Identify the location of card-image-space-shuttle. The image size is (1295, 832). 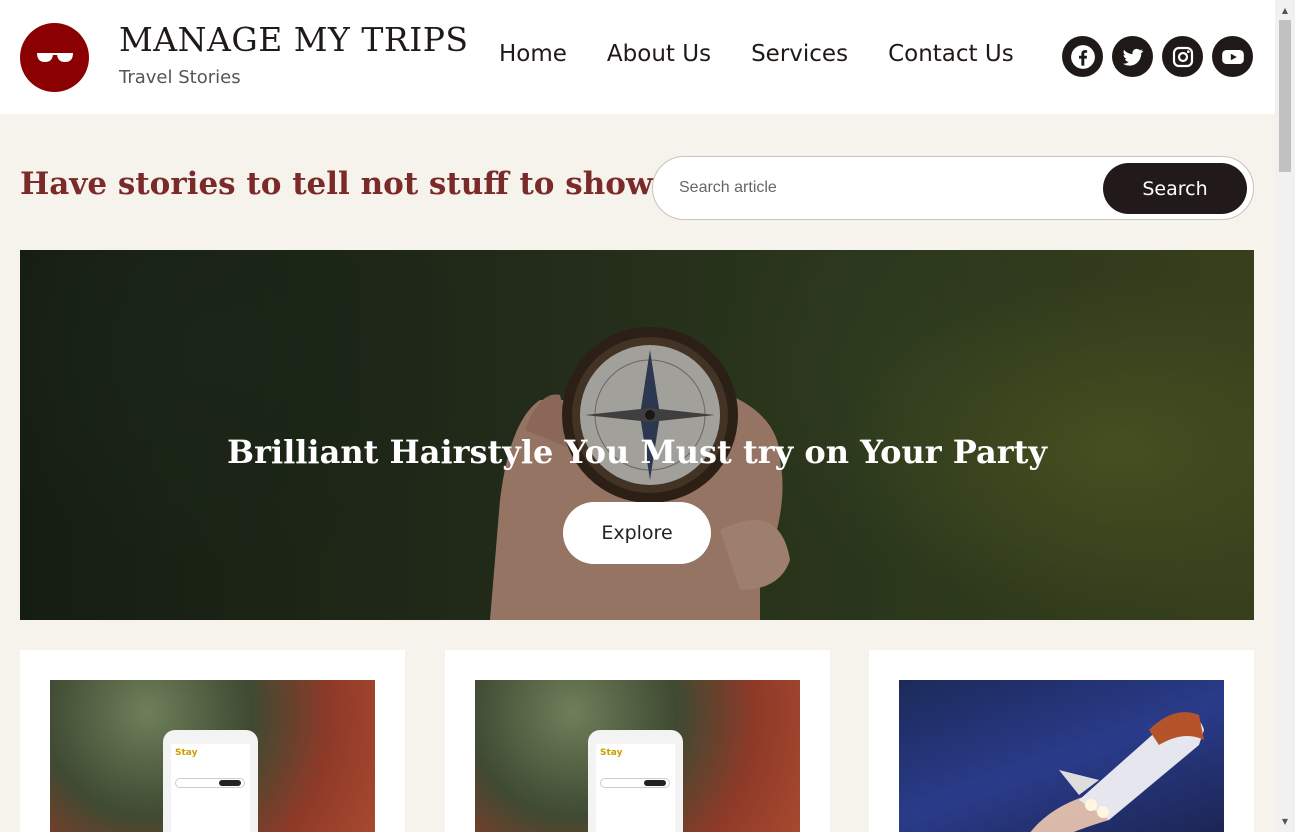
(1061, 756).